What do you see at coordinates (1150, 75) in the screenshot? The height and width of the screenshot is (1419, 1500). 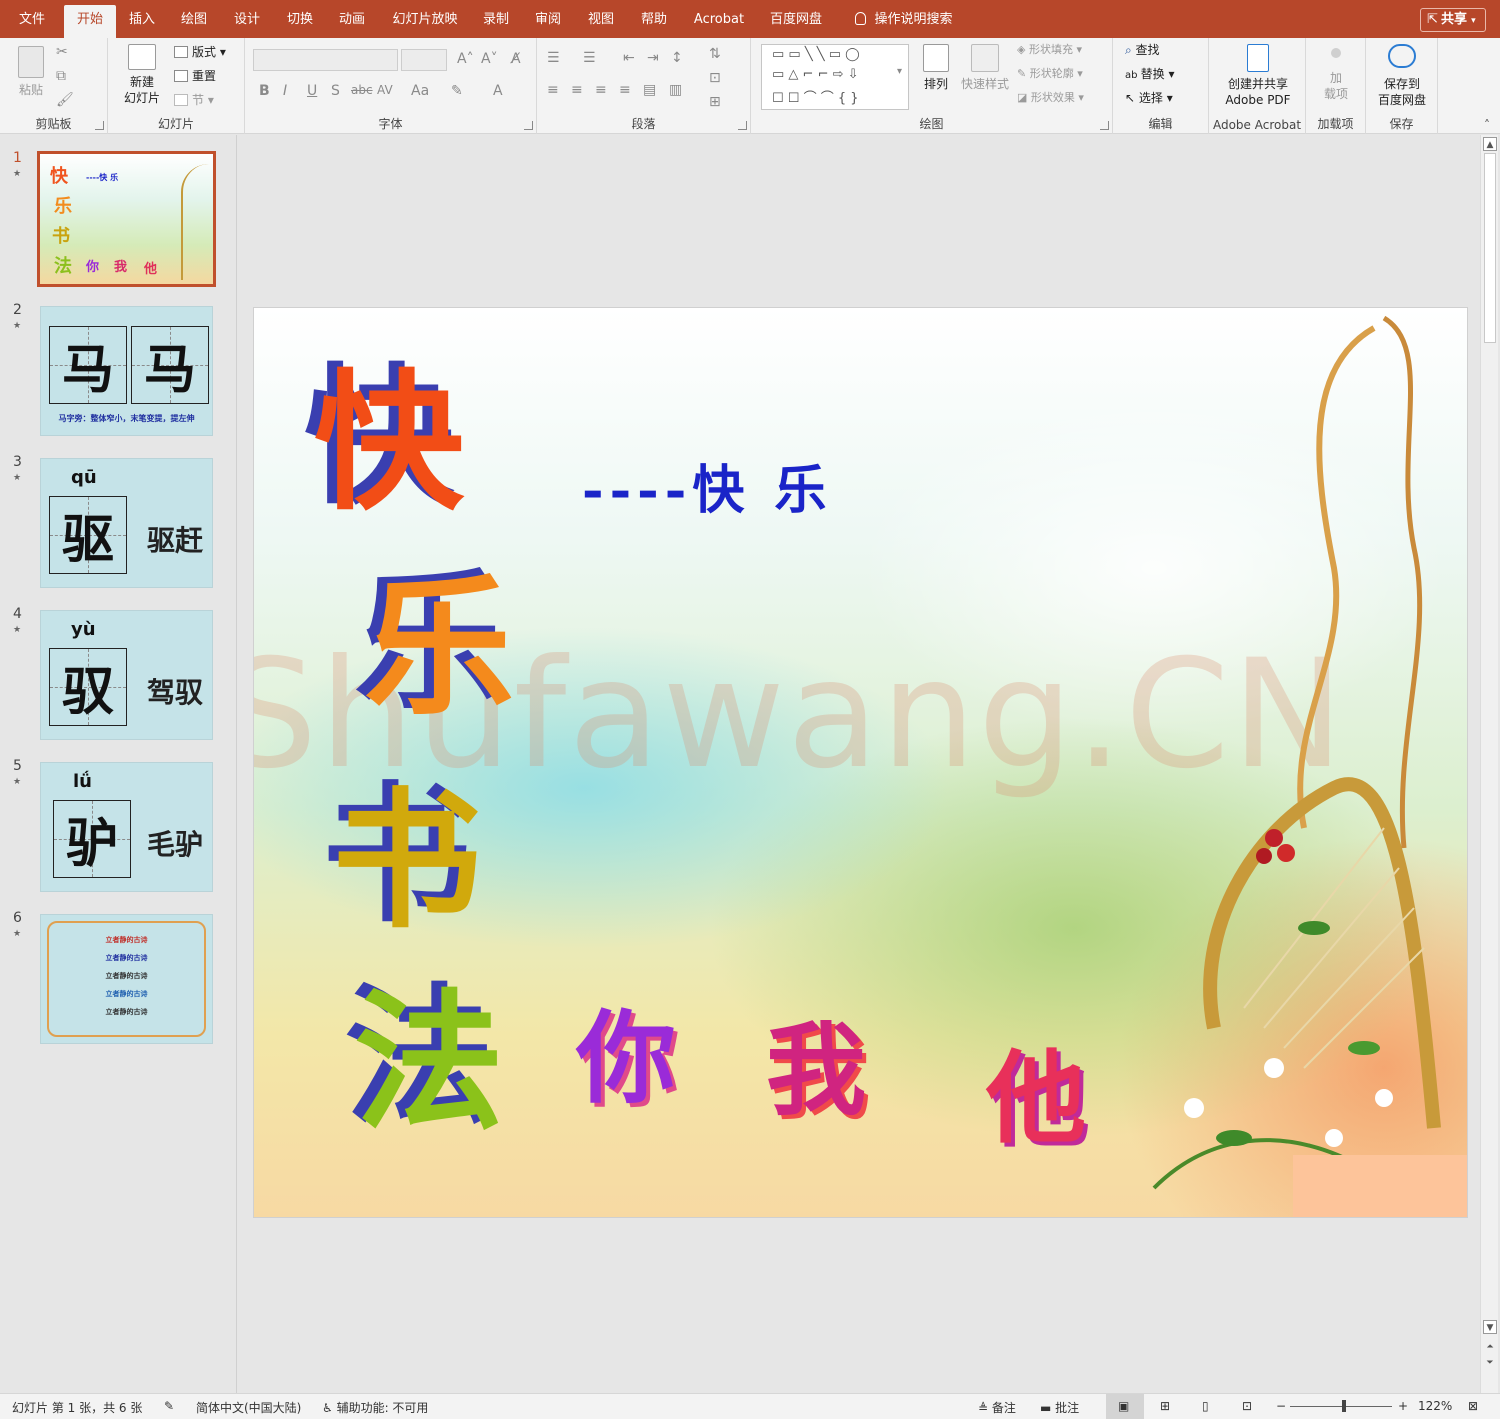 I see `replace-button: ab 替换 ▾` at bounding box center [1150, 75].